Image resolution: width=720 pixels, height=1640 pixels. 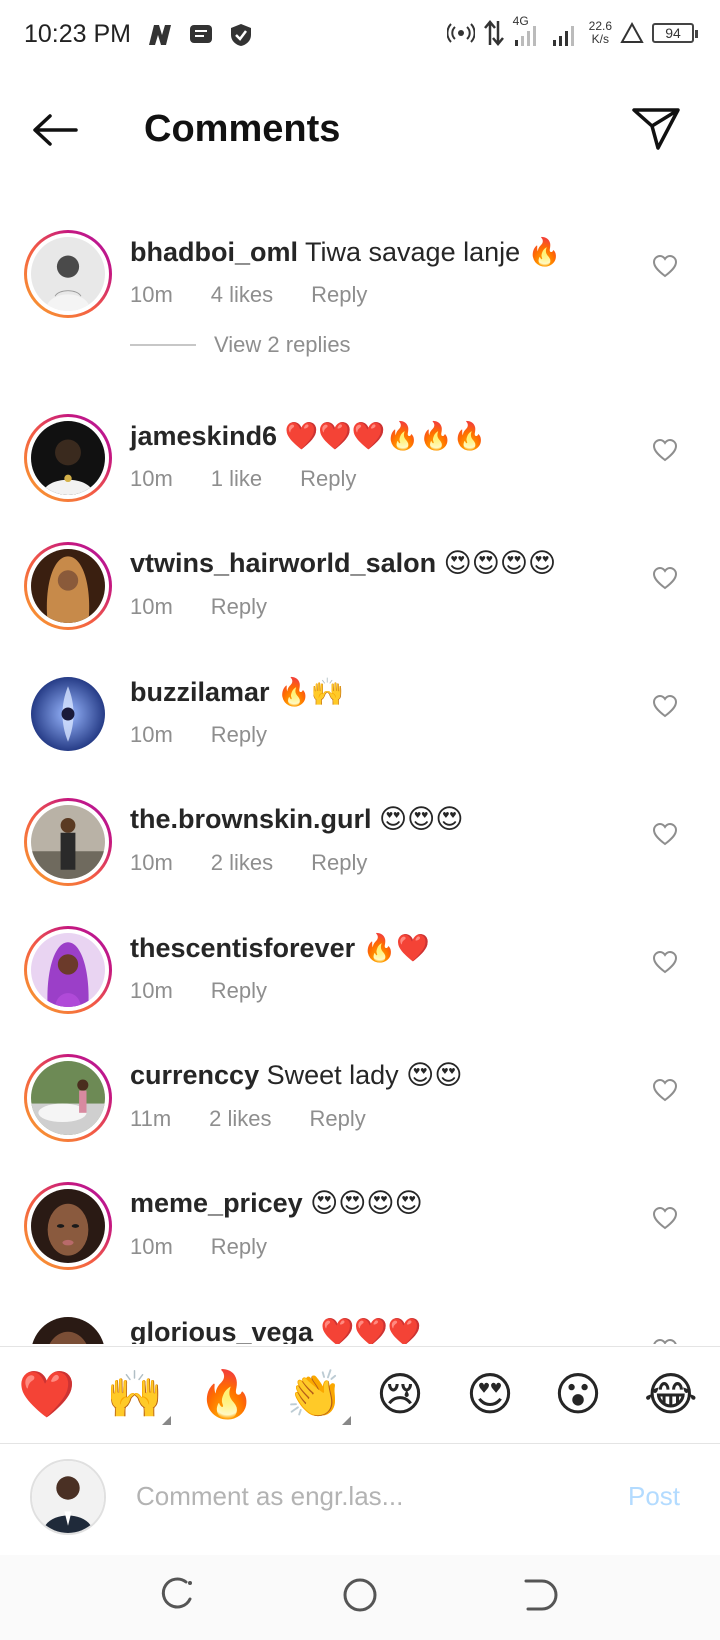 I want to click on comment-text-line: meme_pricey 😍😍😍😍, so click(x=276, y=1203).